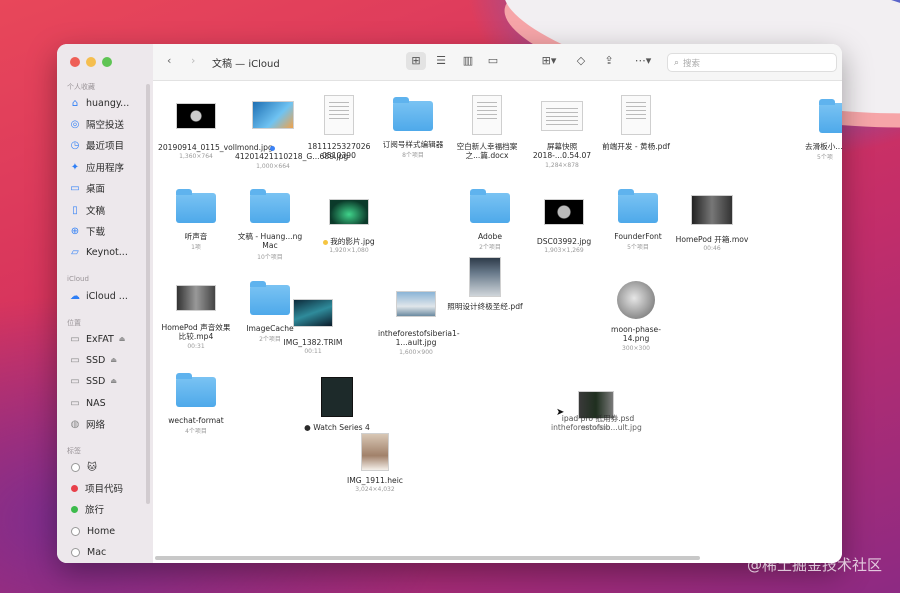 The height and width of the screenshot is (593, 900). What do you see at coordinates (493, 61) in the screenshot?
I see `gallery-view-button: ▭` at bounding box center [493, 61].